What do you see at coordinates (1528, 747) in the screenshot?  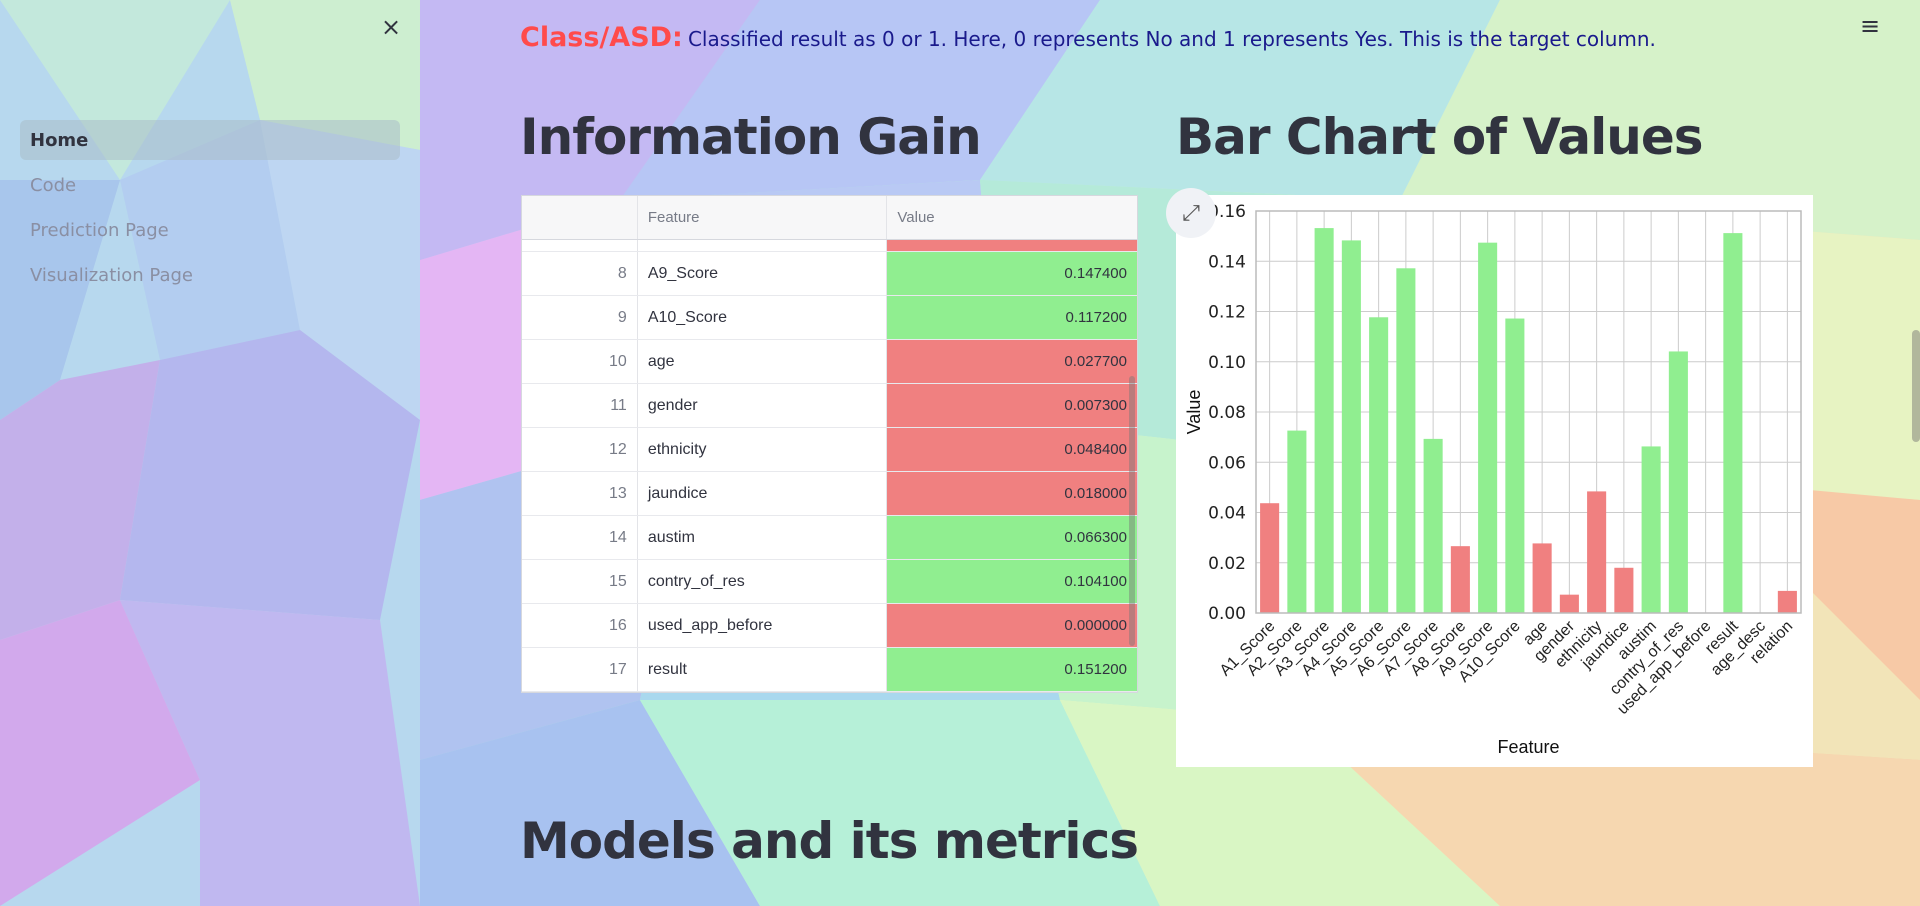 I see `x-axis-label: Feature` at bounding box center [1528, 747].